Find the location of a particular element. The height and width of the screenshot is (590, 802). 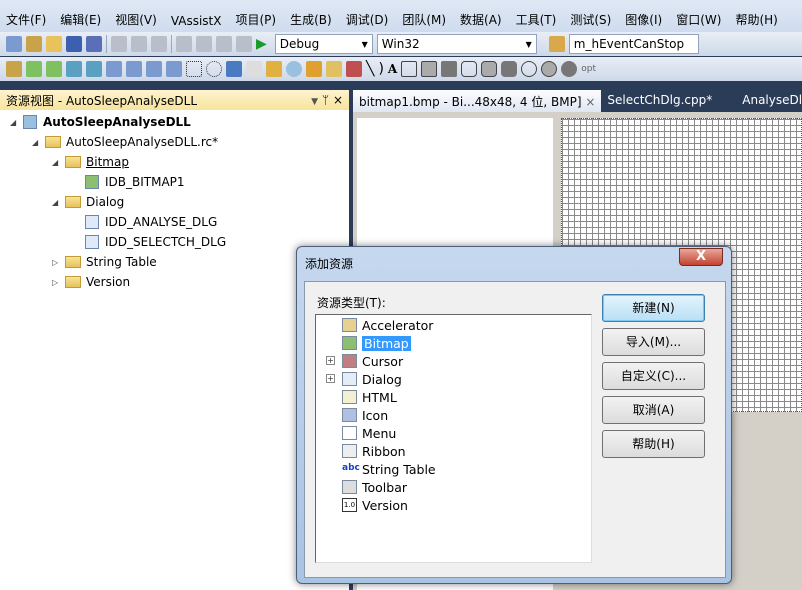

pencil-icon is located at coordinates (314, 69).